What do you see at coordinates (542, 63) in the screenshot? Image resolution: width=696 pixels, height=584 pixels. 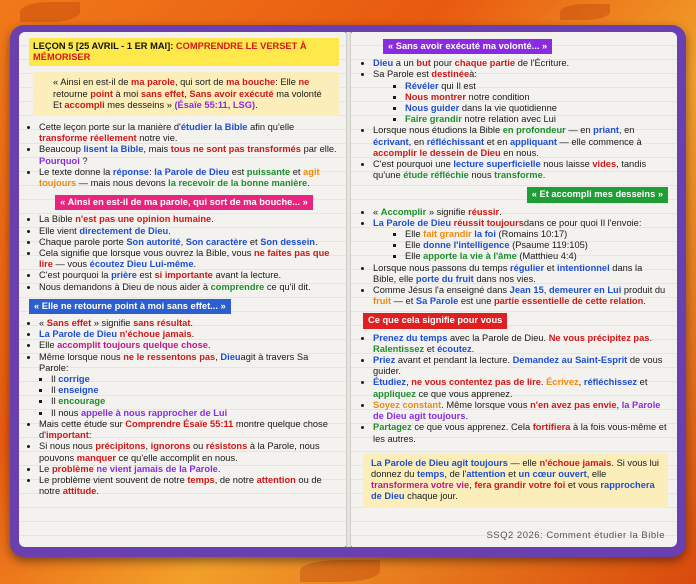 I see `text-run: de l'Écriture.` at bounding box center [542, 63].